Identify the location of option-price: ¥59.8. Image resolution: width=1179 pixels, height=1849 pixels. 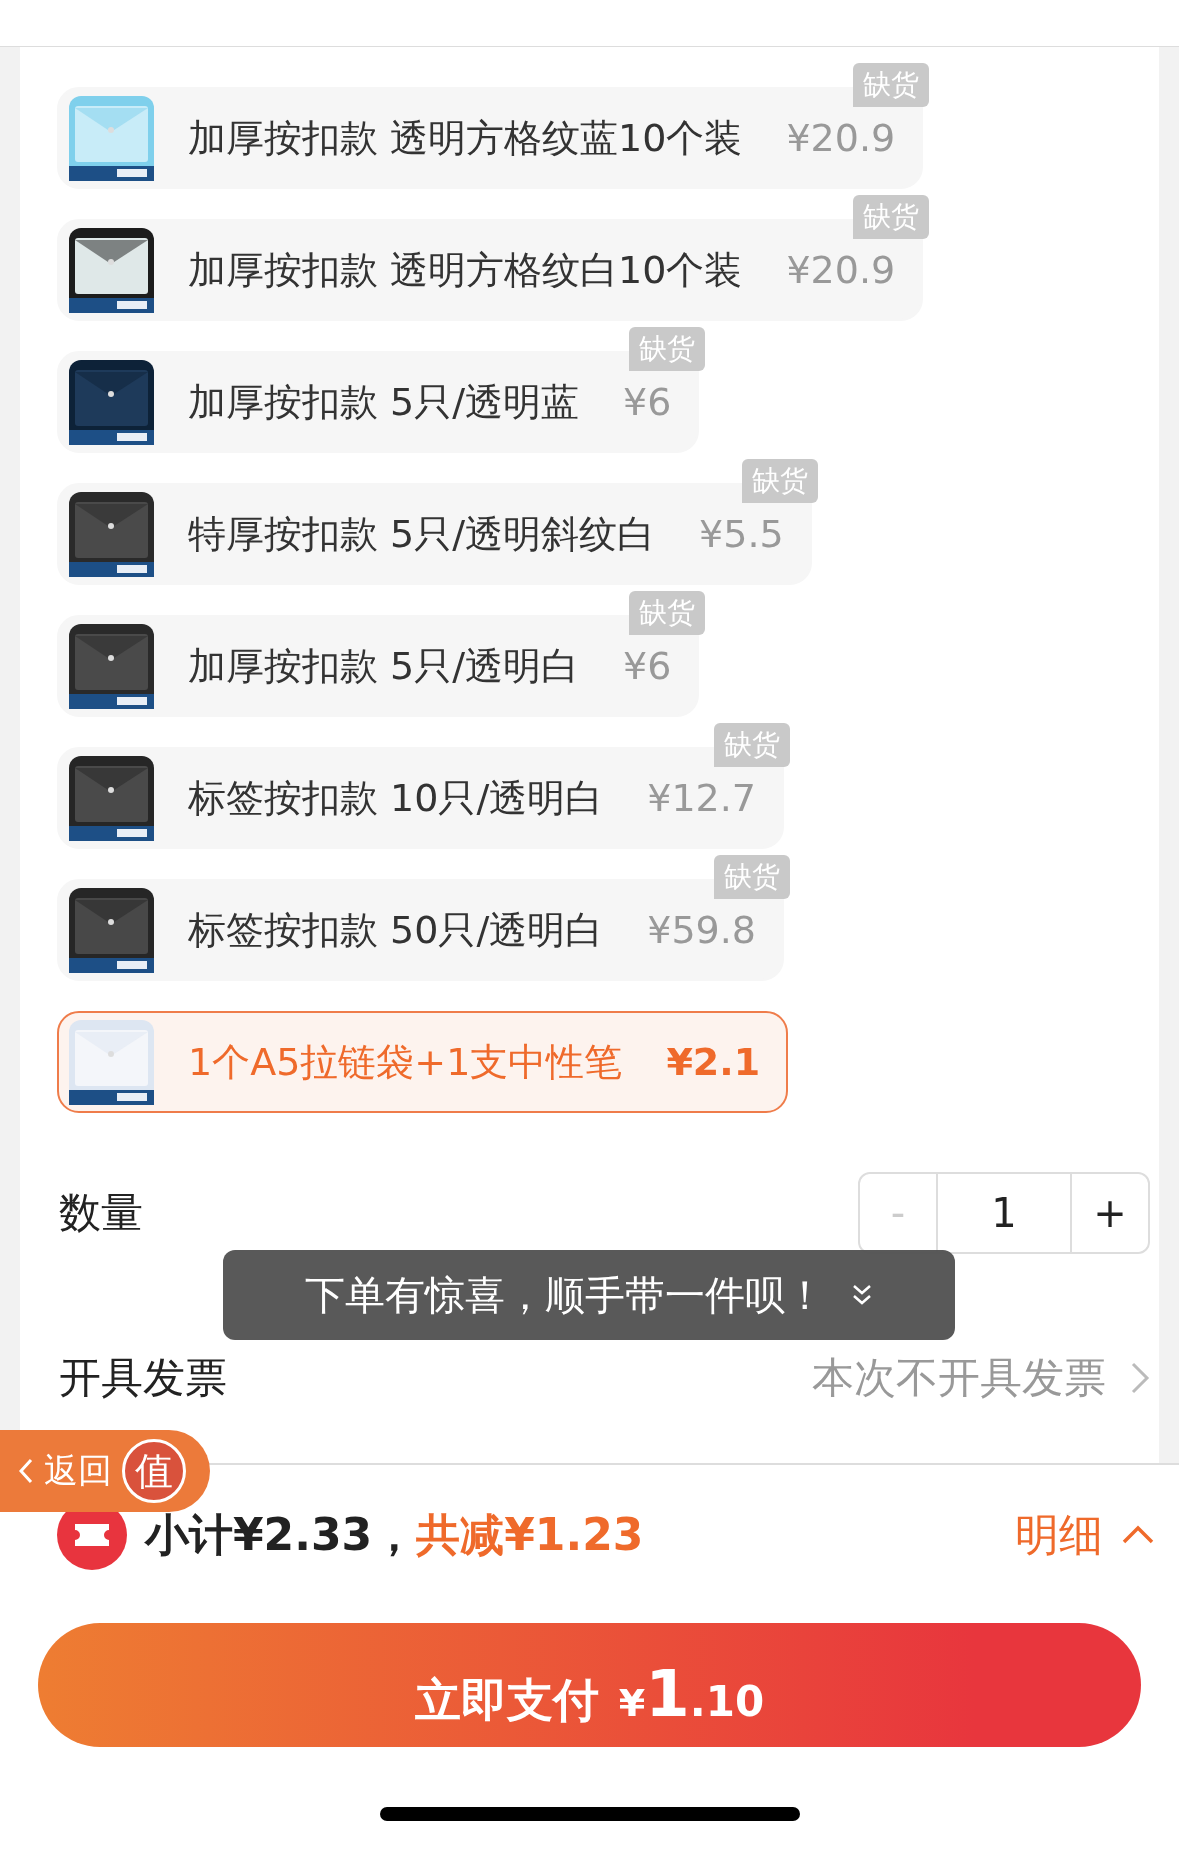
(702, 930).